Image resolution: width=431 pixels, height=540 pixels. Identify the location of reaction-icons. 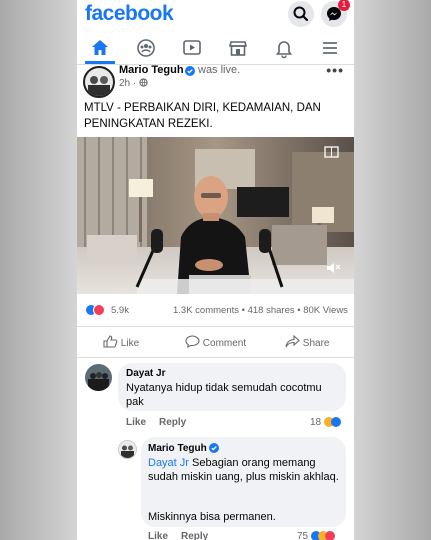
(95, 310).